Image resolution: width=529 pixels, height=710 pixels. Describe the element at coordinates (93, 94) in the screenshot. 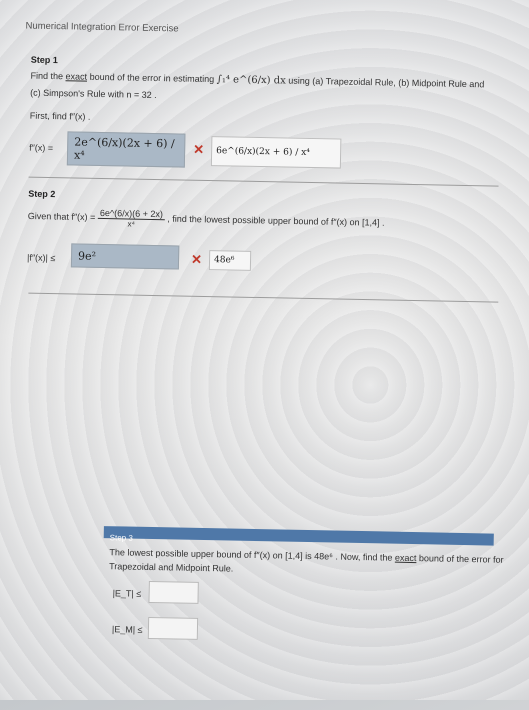

I see `step1-instruction-line2: (c) Simpson's Rule with n = 32 .` at that location.